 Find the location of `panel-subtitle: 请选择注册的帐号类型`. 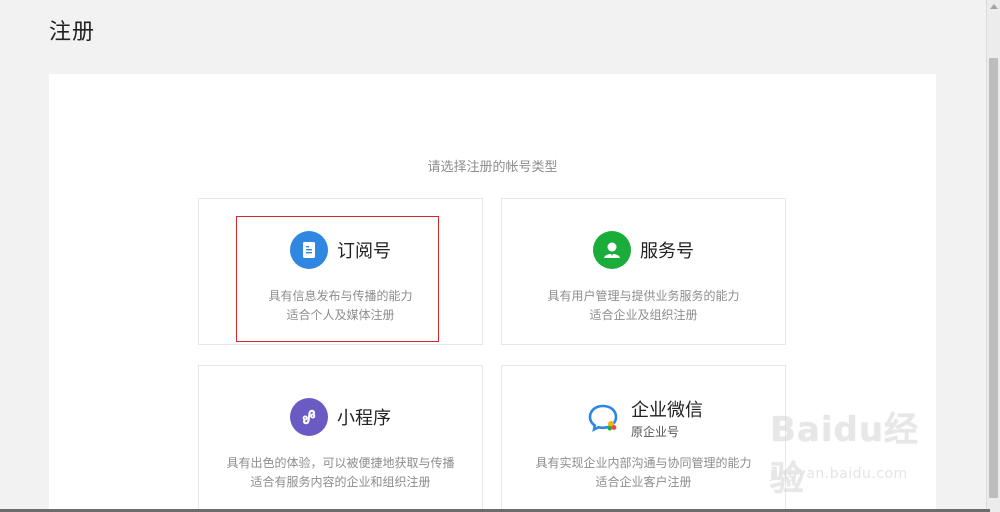

panel-subtitle: 请选择注册的帐号类型 is located at coordinates (492, 167).